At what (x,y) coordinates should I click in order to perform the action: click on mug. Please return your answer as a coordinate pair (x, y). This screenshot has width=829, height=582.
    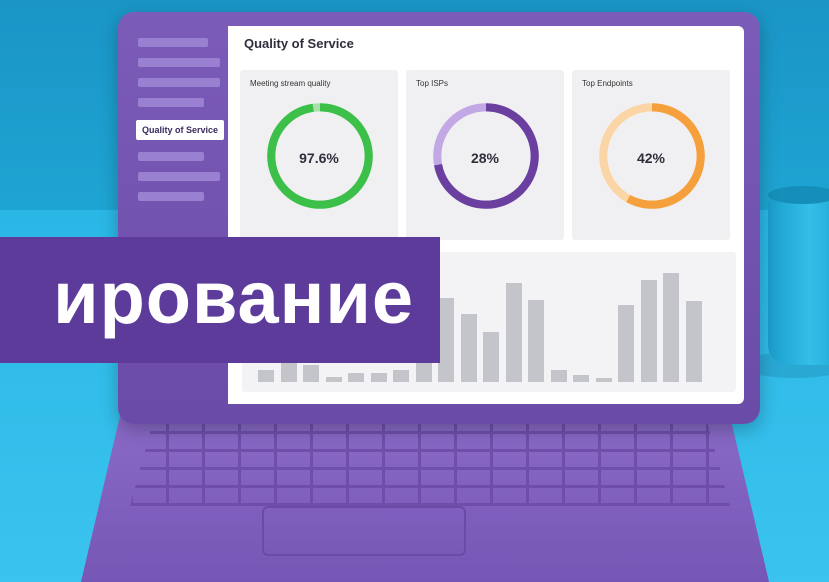
    Looking at the image, I should click on (798, 277).